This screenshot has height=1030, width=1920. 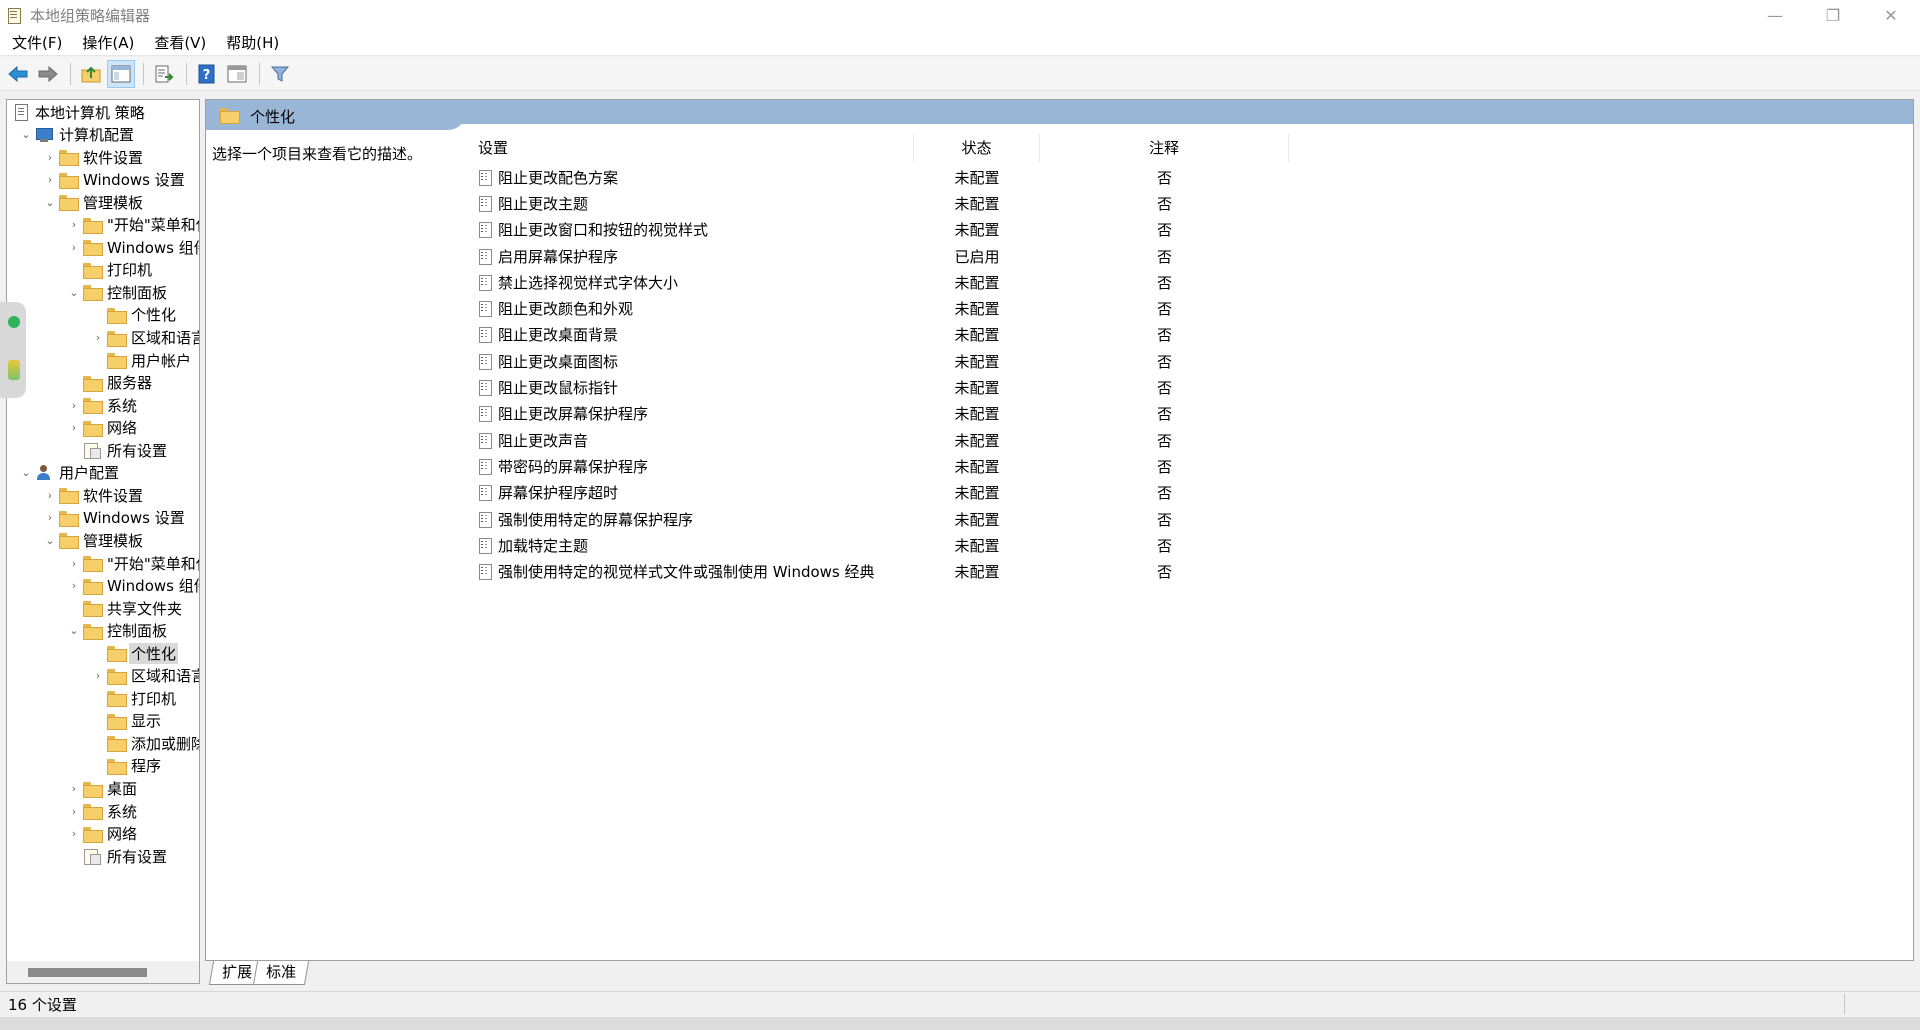 What do you see at coordinates (1917, 544) in the screenshot?
I see `right-edge-scrollbar` at bounding box center [1917, 544].